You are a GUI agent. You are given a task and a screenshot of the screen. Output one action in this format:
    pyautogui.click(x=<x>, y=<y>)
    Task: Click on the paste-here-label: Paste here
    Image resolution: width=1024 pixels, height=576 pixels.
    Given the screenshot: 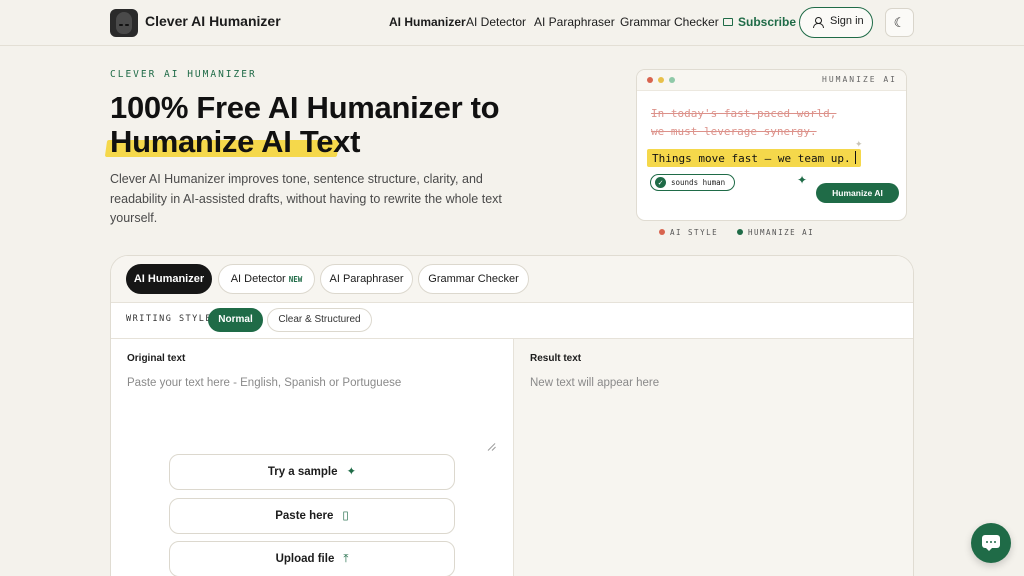 What is the action you would take?
    pyautogui.click(x=304, y=516)
    